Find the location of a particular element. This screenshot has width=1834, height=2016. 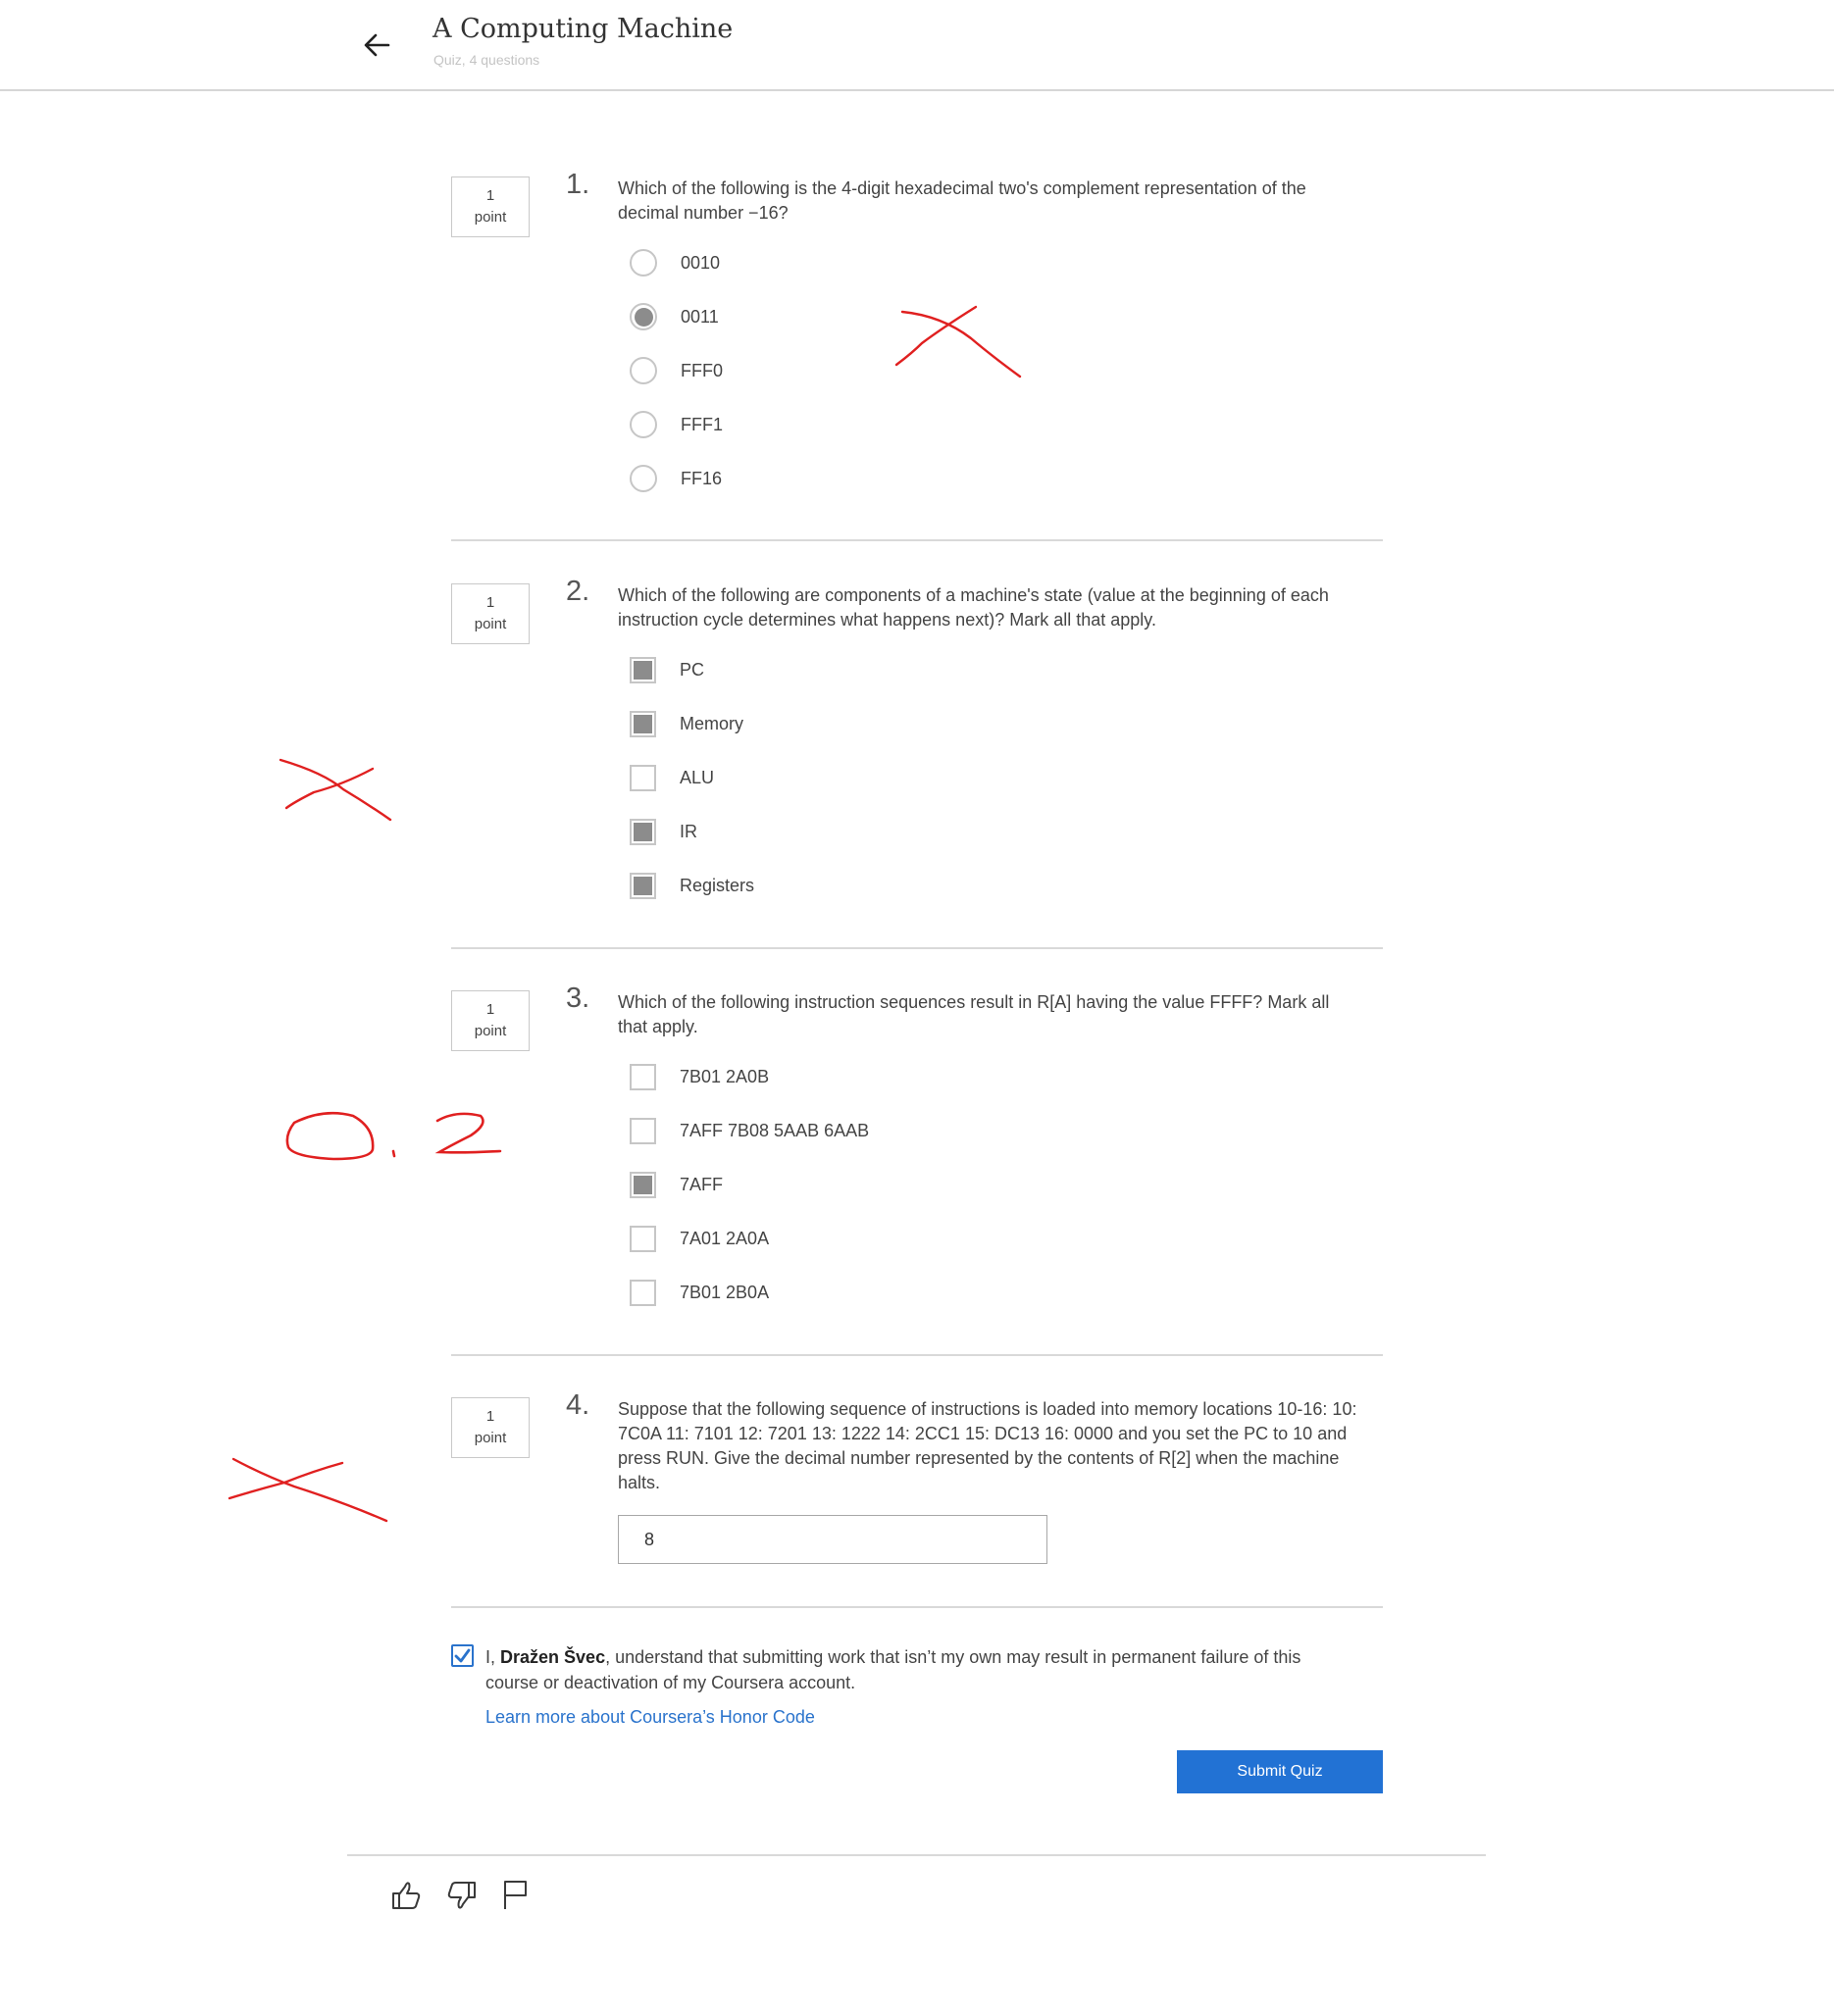

back-button is located at coordinates (376, 45).